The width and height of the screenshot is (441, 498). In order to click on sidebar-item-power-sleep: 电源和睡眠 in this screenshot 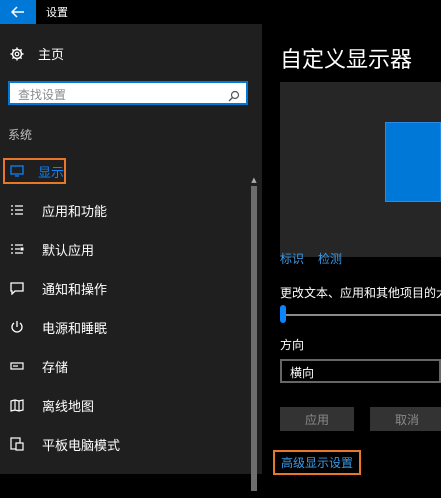, I will do `click(125, 327)`.